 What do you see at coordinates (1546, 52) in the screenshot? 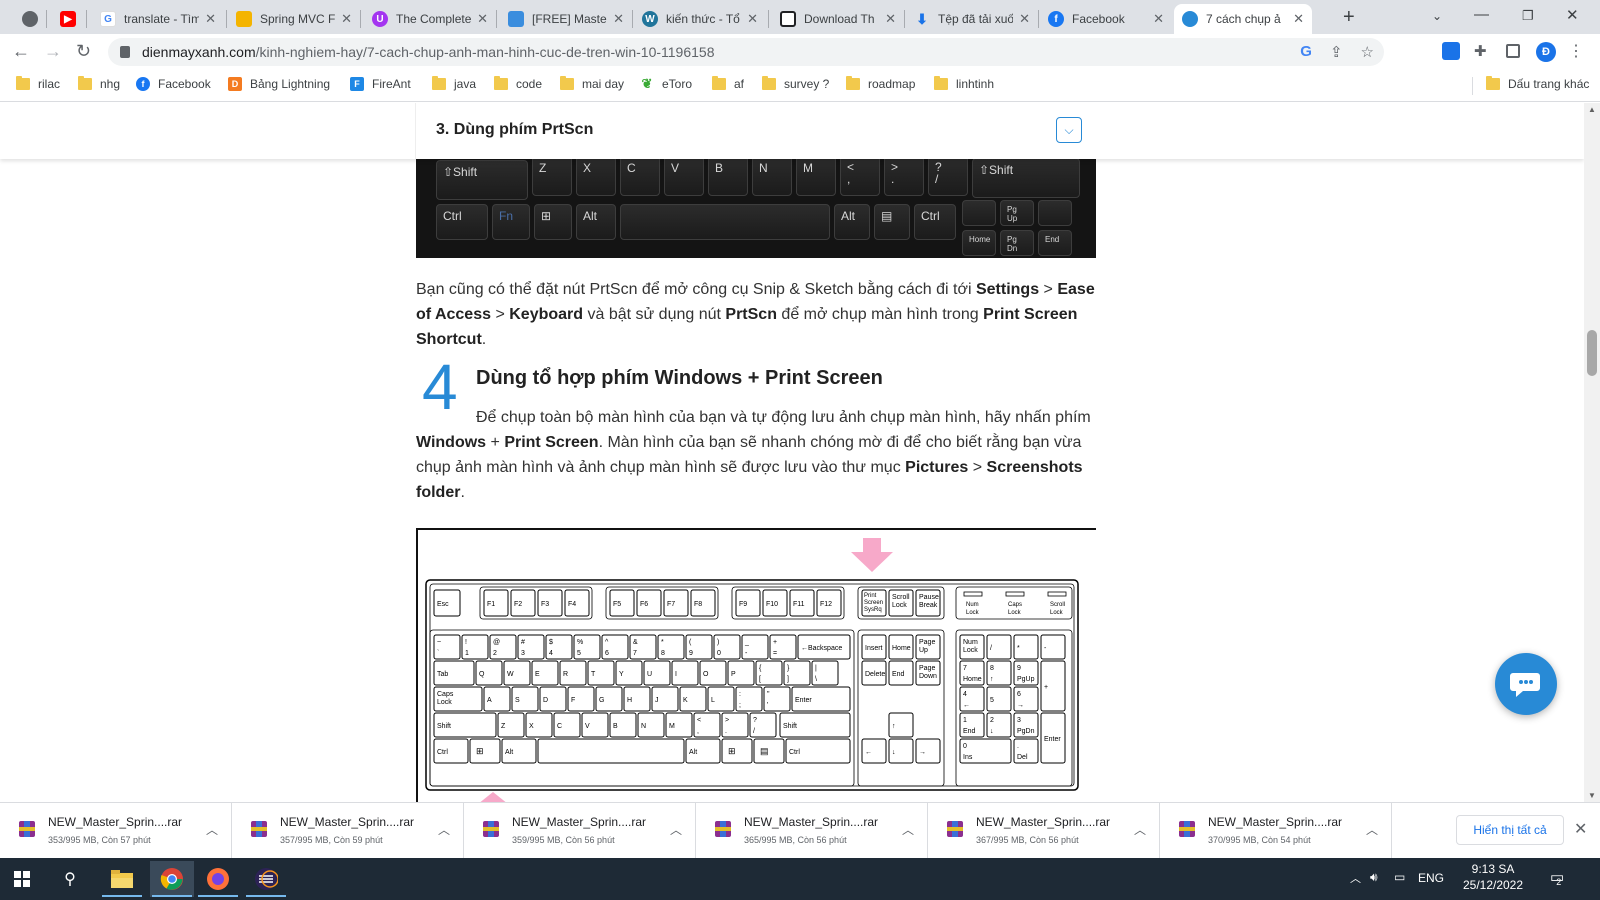
I see `avatar: Đ` at bounding box center [1546, 52].